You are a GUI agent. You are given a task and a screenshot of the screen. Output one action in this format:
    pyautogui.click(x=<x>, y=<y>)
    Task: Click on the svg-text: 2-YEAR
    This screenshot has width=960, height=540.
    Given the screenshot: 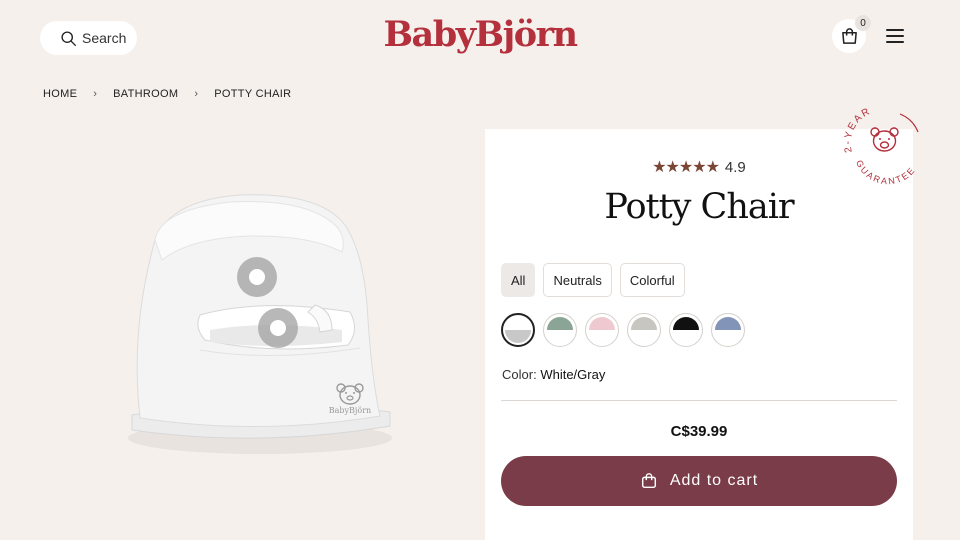 What is the action you would take?
    pyautogui.click(x=858, y=130)
    